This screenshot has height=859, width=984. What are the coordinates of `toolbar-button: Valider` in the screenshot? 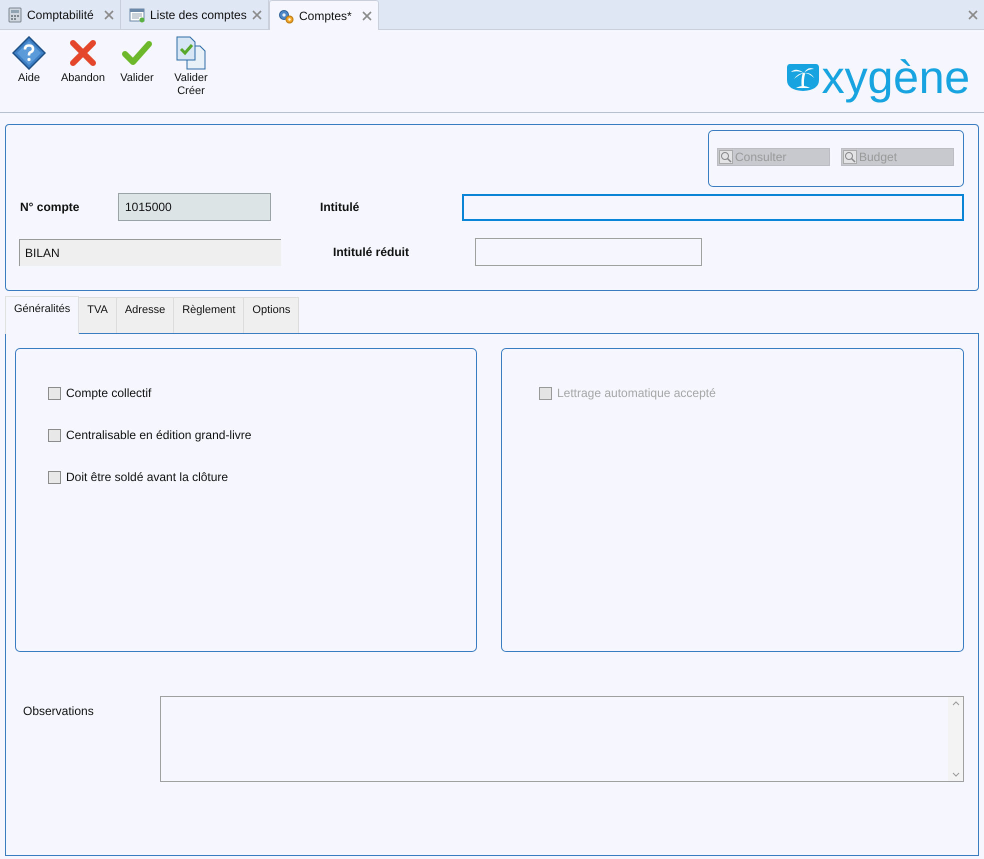 It's located at (137, 66).